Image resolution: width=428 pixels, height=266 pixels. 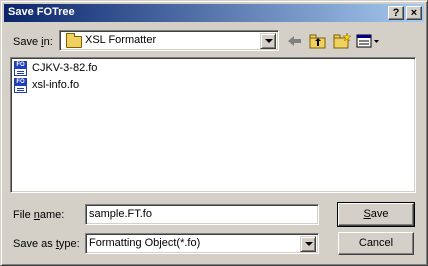 I want to click on save-button: Save, so click(x=376, y=214).